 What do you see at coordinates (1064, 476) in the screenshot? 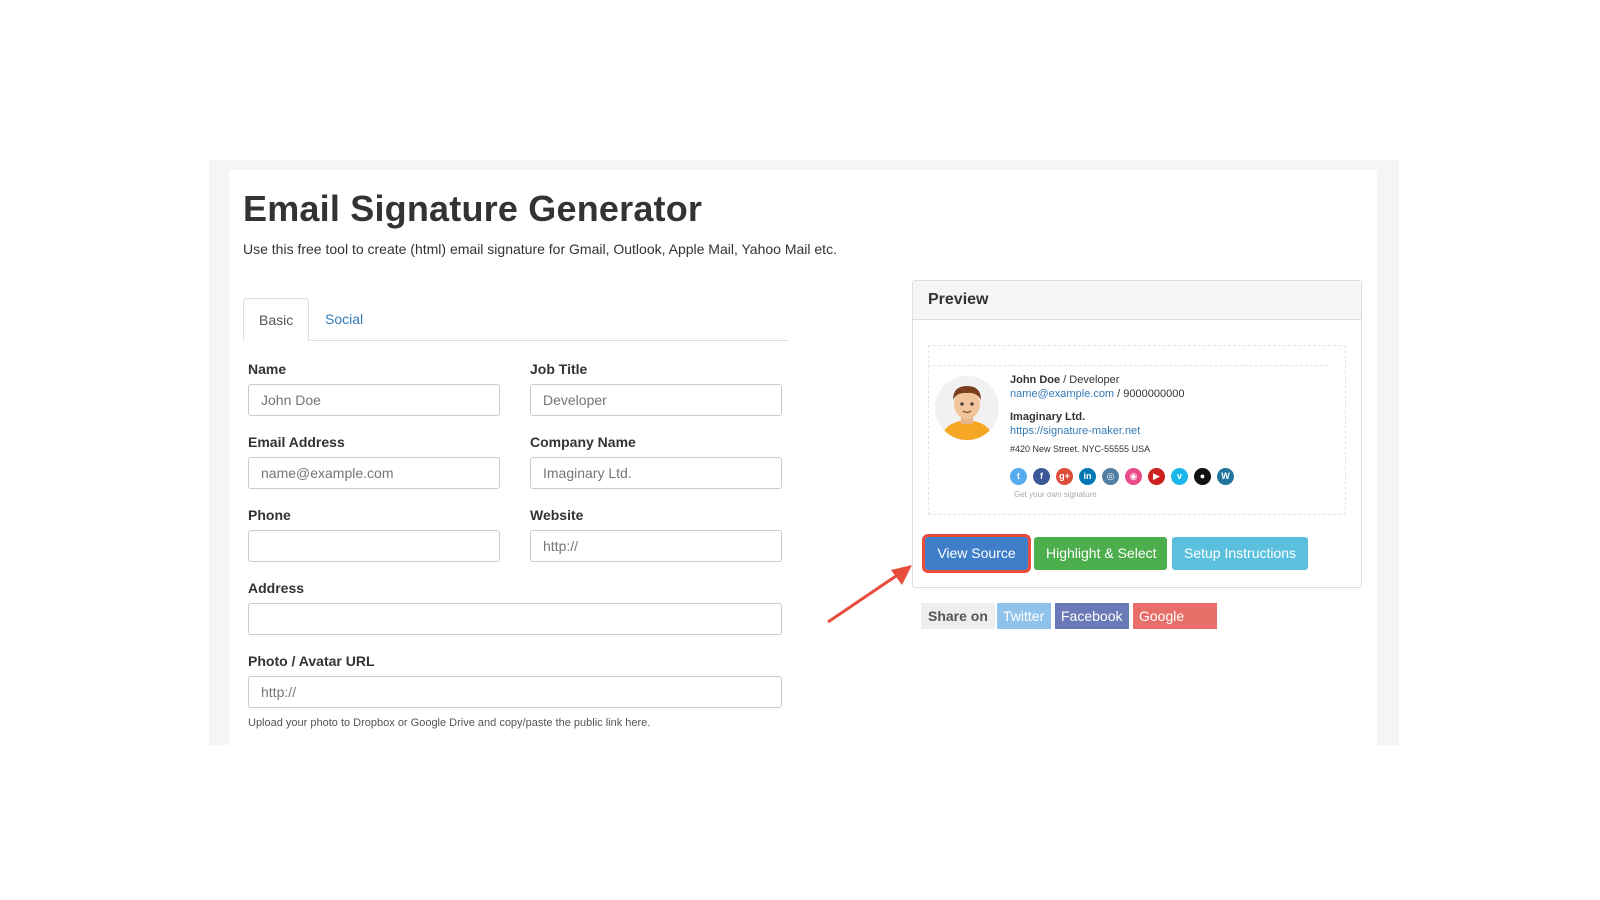
I see `google-plus-icon: g+` at bounding box center [1064, 476].